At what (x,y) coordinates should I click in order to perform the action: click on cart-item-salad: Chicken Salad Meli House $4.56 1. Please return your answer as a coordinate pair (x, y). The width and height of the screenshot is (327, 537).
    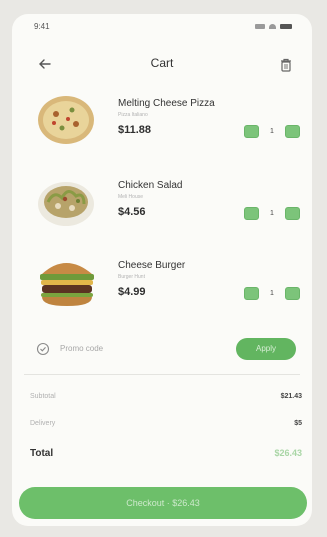
    Looking at the image, I should click on (169, 204).